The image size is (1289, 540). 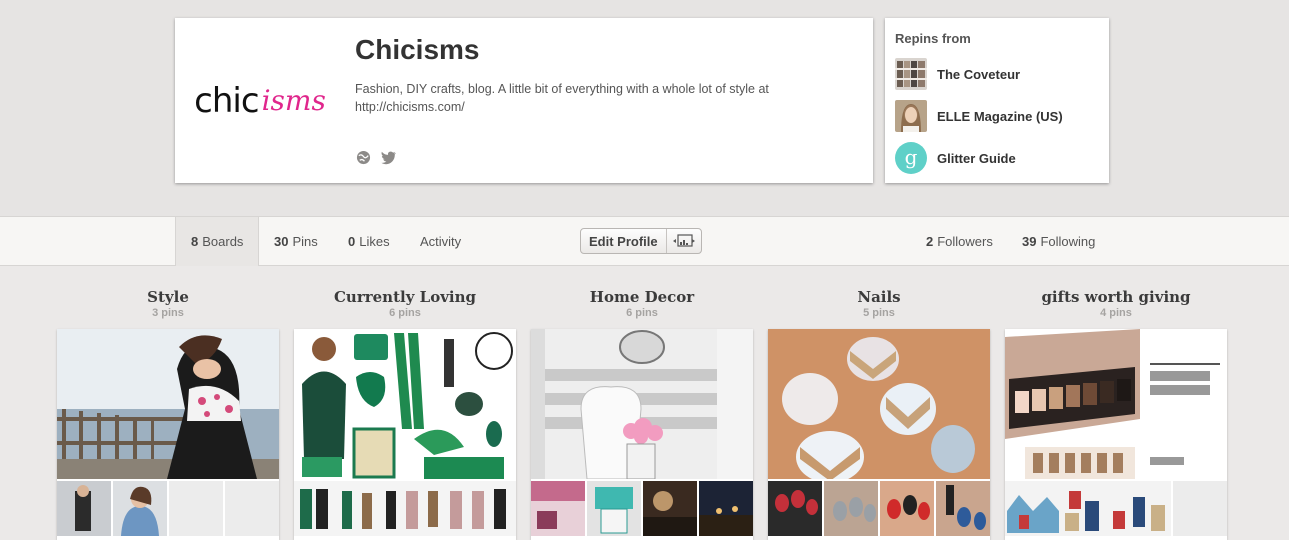 I want to click on following-count: 39, so click(x=1029, y=241).